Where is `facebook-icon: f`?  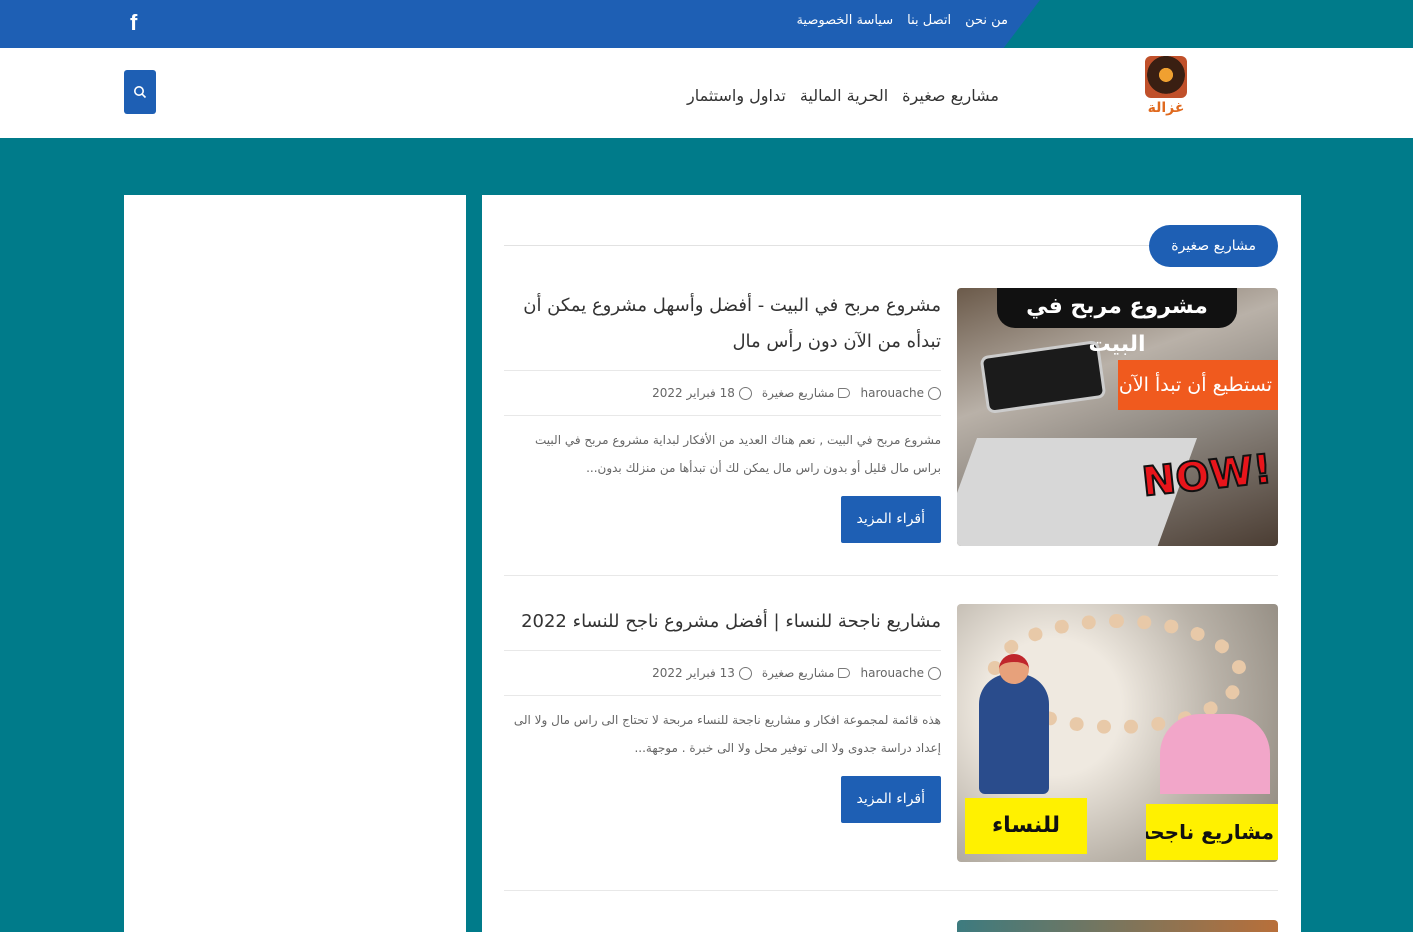 facebook-icon: f is located at coordinates (133, 23).